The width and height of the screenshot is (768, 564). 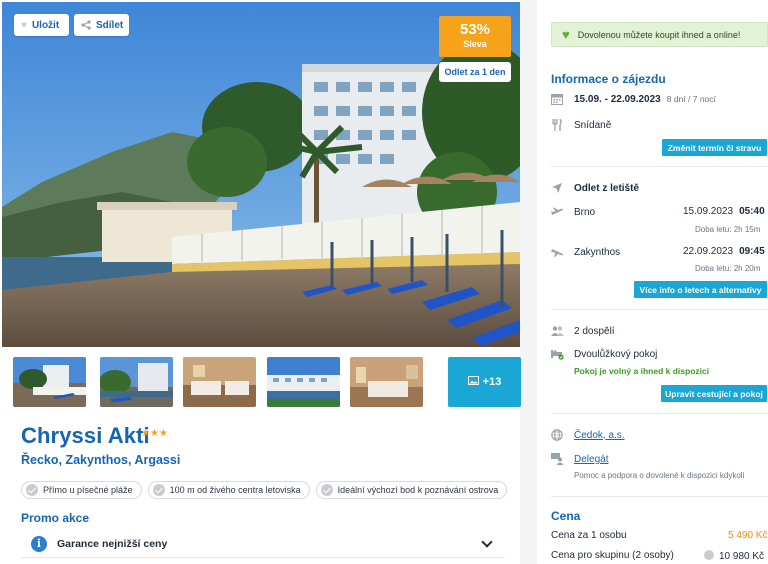 I want to click on board-type: Snídaně, so click(x=593, y=125).